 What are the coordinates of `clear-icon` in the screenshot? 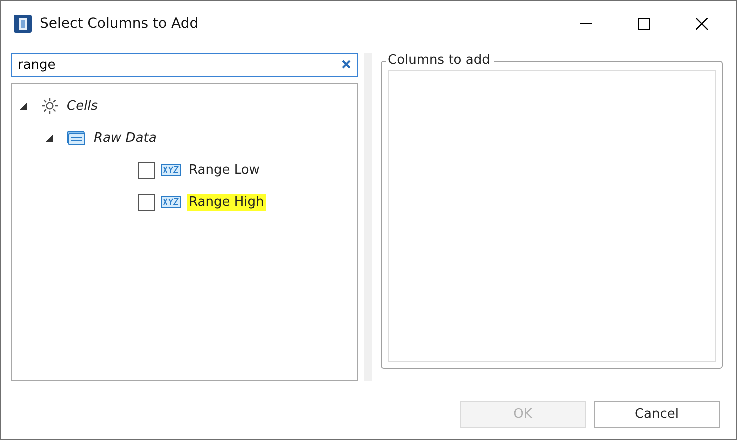 It's located at (346, 64).